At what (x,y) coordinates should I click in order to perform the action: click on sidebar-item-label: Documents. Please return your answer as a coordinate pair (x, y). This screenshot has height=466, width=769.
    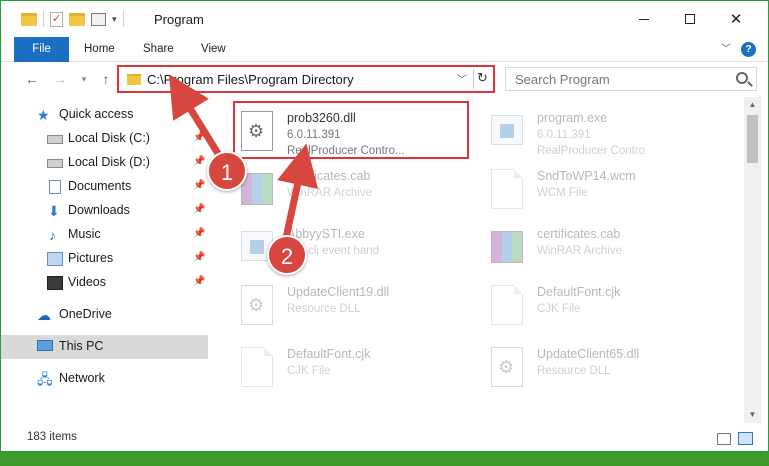
    Looking at the image, I should click on (100, 186).